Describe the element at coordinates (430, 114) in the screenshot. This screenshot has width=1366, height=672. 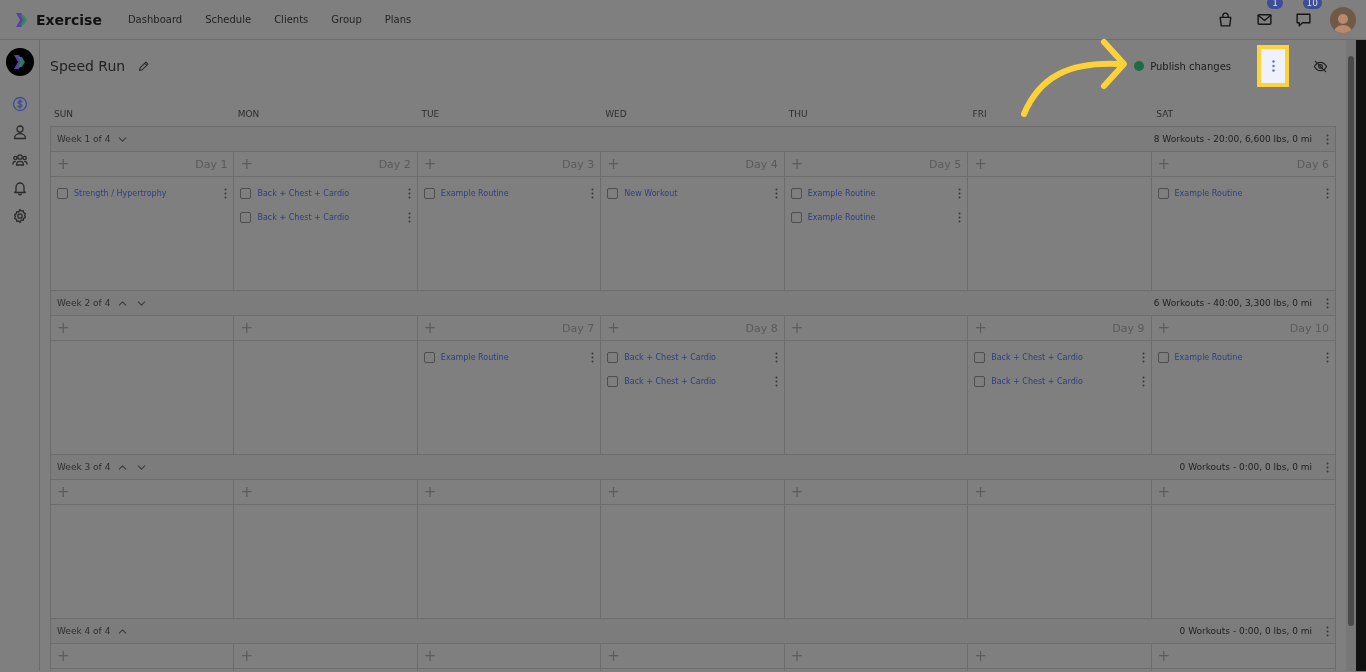
I see `weekday-label: TUE` at that location.